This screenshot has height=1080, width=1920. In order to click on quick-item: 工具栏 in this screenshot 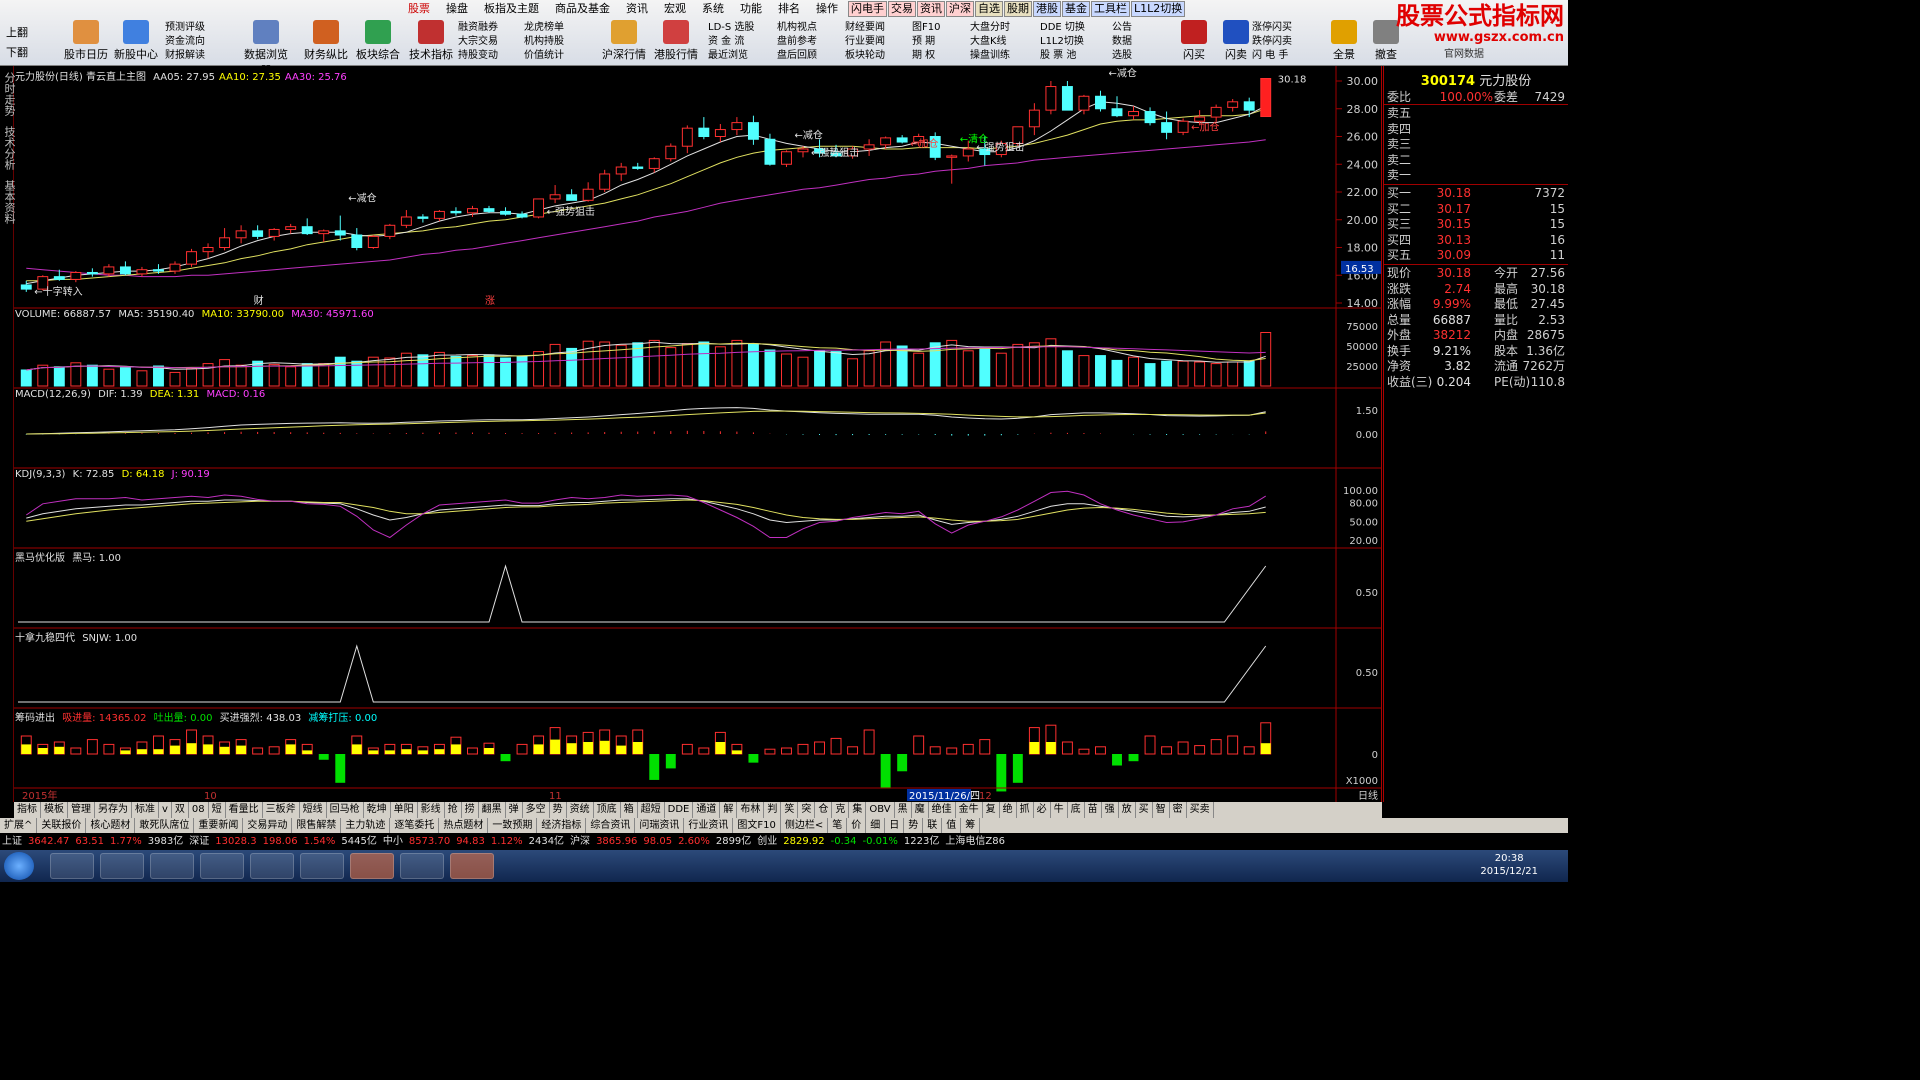, I will do `click(1110, 9)`.